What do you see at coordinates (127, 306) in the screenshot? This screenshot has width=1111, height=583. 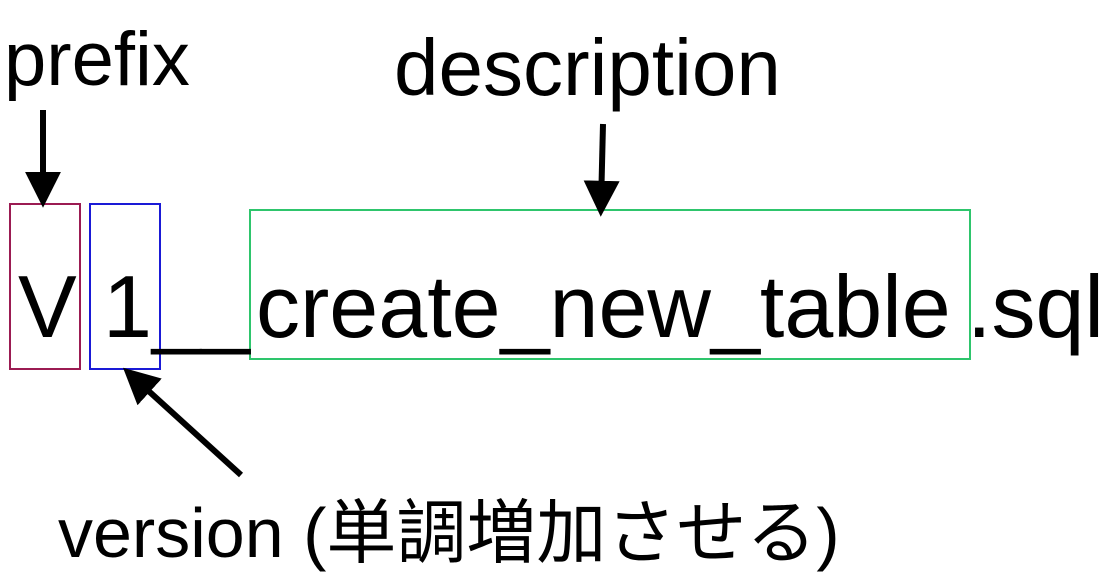 I see `filename-version: 1` at bounding box center [127, 306].